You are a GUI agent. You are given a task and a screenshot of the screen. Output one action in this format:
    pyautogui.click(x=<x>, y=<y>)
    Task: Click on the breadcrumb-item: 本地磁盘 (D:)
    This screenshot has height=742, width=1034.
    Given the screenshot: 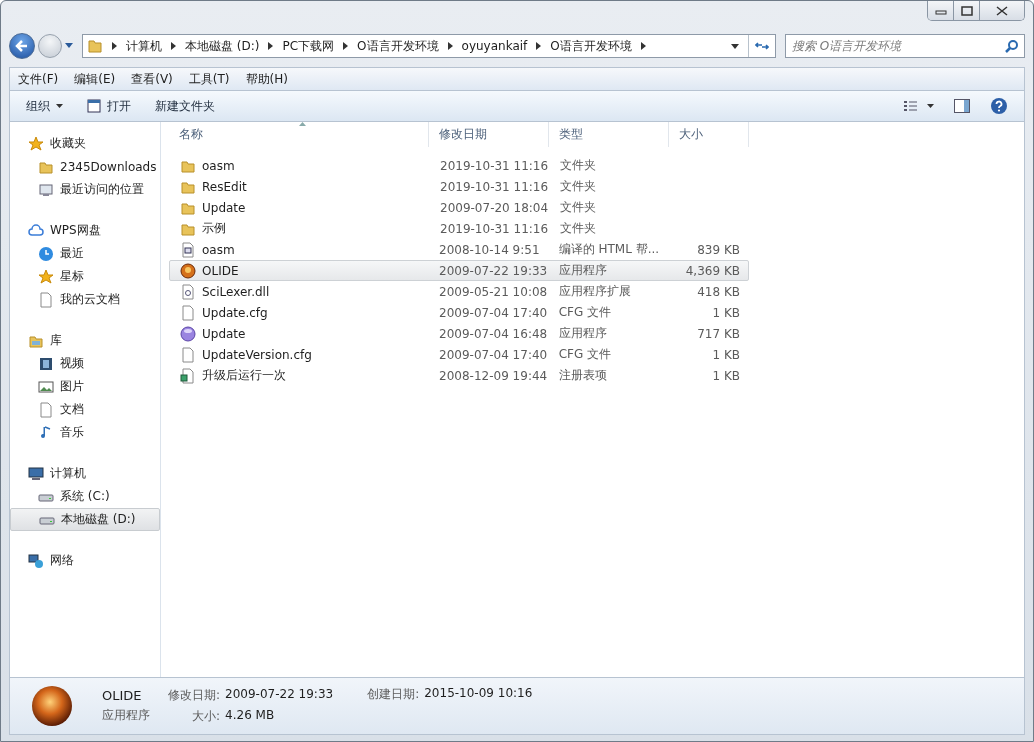 What is the action you would take?
    pyautogui.click(x=222, y=46)
    